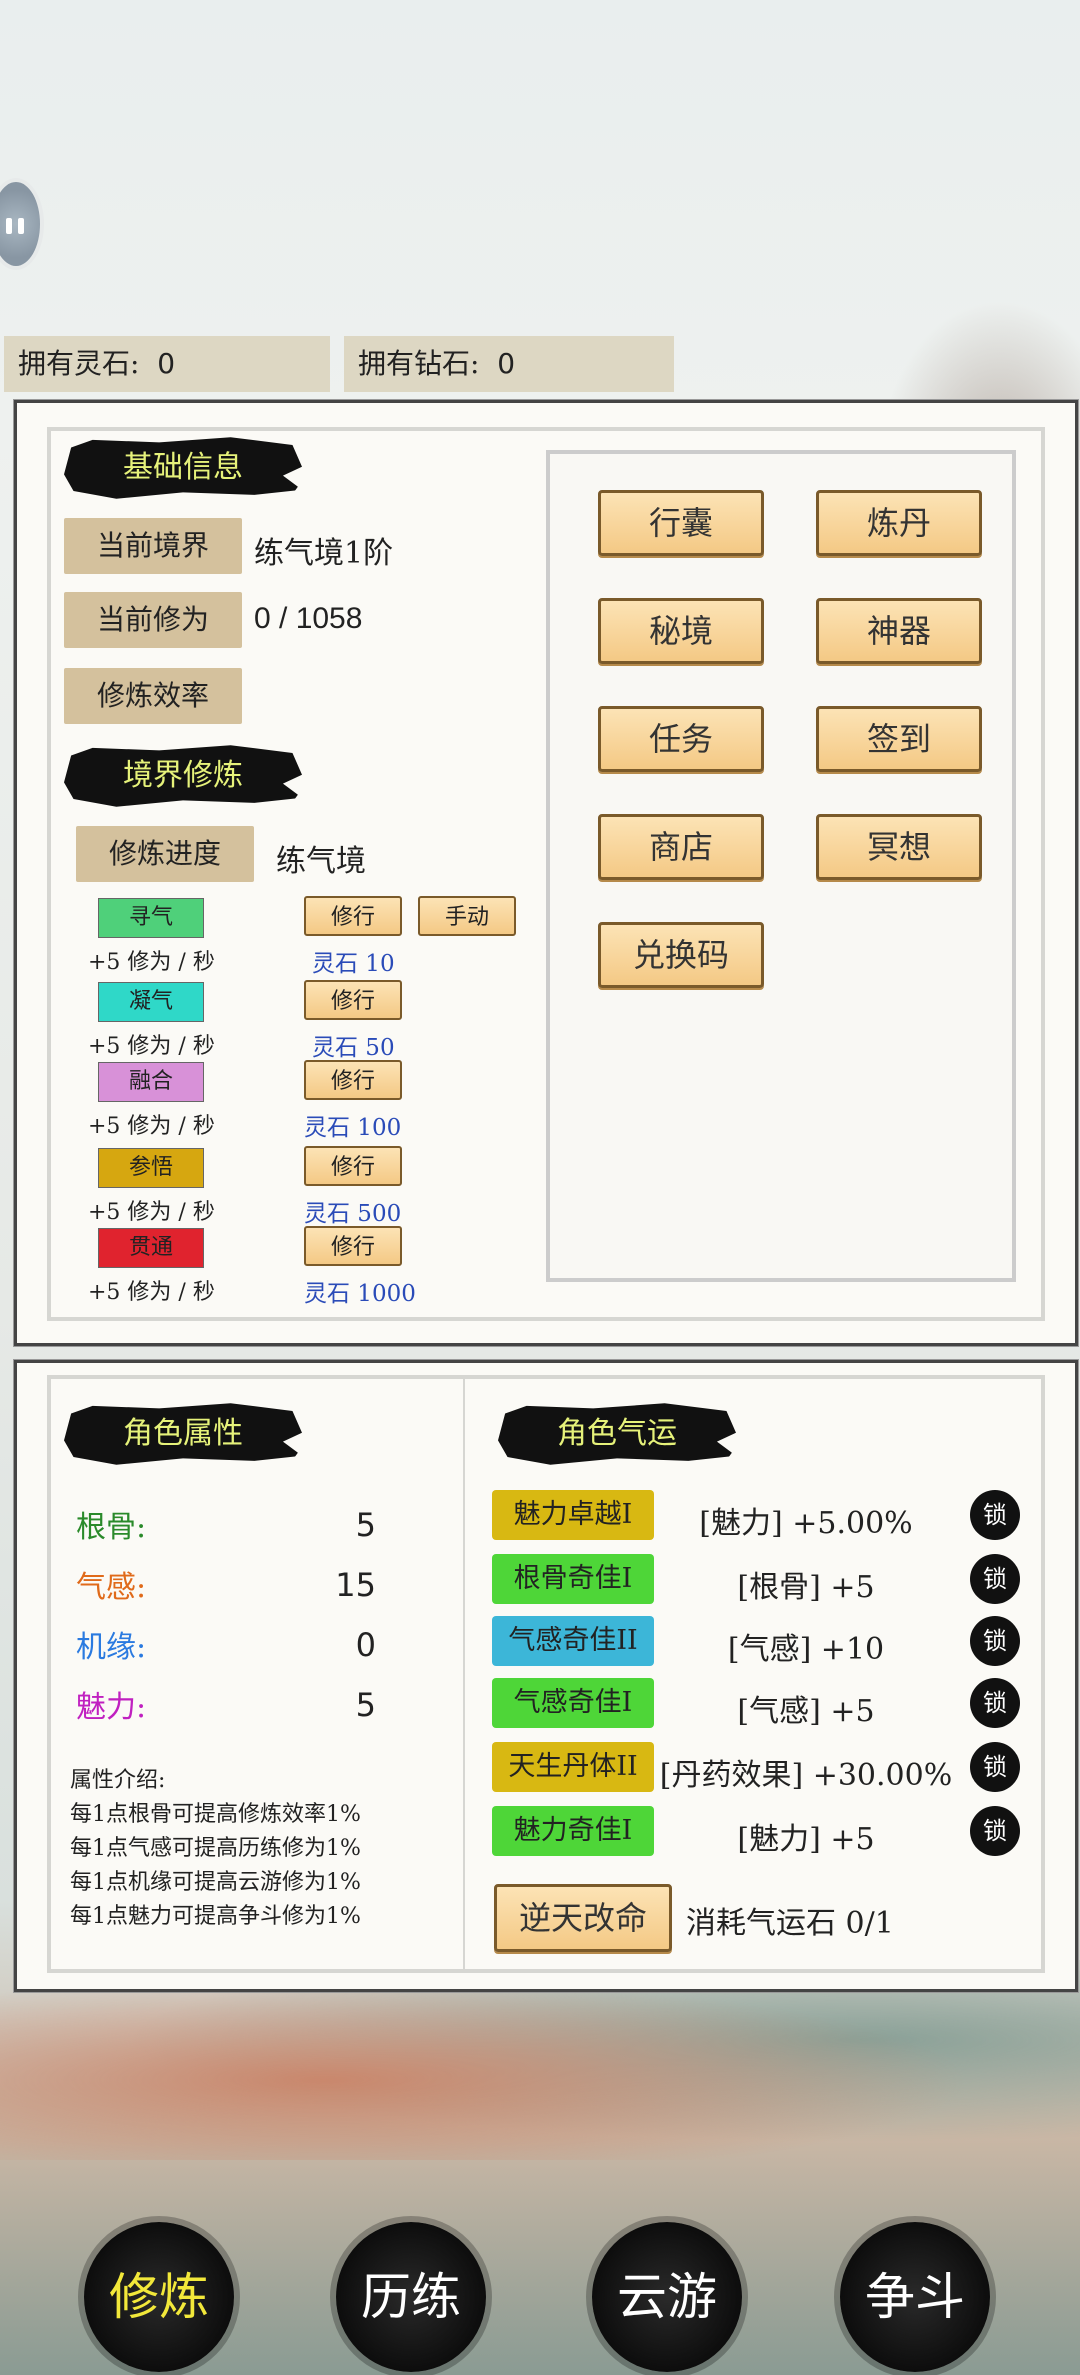 This screenshot has width=1080, height=2375. What do you see at coordinates (151, 1248) in the screenshot?
I see `realm-chip: 贯通` at bounding box center [151, 1248].